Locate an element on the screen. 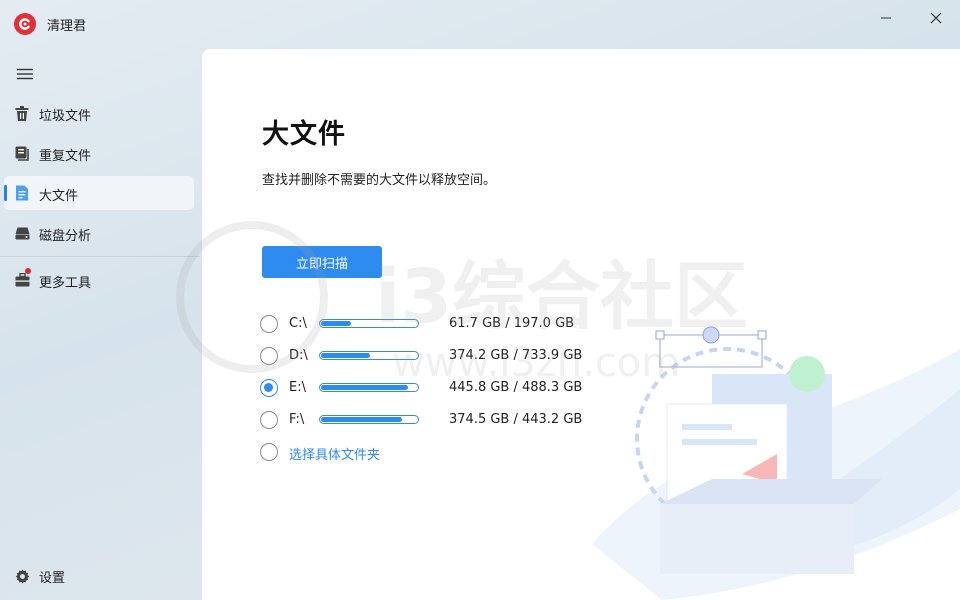 The image size is (960, 600). page-description: 查找并删除不需要的大文件以释放空间。 is located at coordinates (379, 180).